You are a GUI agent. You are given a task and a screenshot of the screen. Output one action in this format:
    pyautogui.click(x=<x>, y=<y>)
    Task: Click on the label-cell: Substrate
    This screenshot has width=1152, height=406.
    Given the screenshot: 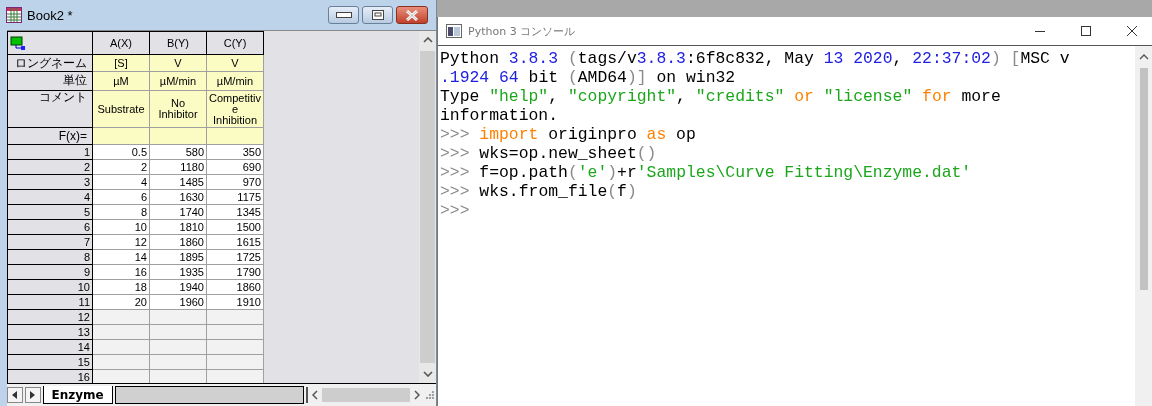 What is the action you would take?
    pyautogui.click(x=121, y=109)
    